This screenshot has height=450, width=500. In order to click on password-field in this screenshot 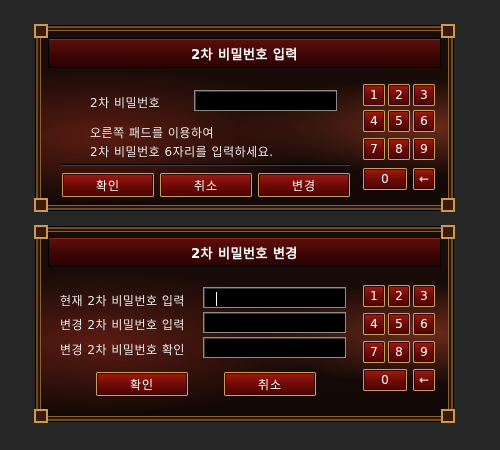, I will do `click(265, 100)`.